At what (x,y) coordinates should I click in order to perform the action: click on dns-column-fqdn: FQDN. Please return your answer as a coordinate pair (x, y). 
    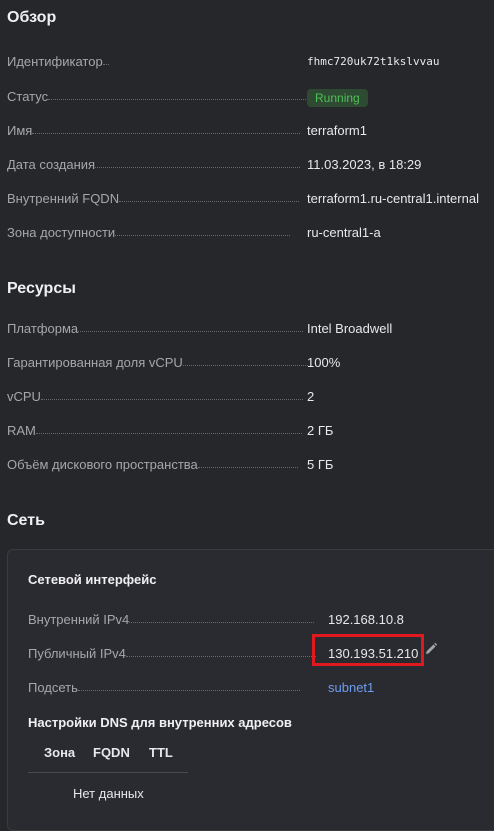
    Looking at the image, I should click on (111, 752).